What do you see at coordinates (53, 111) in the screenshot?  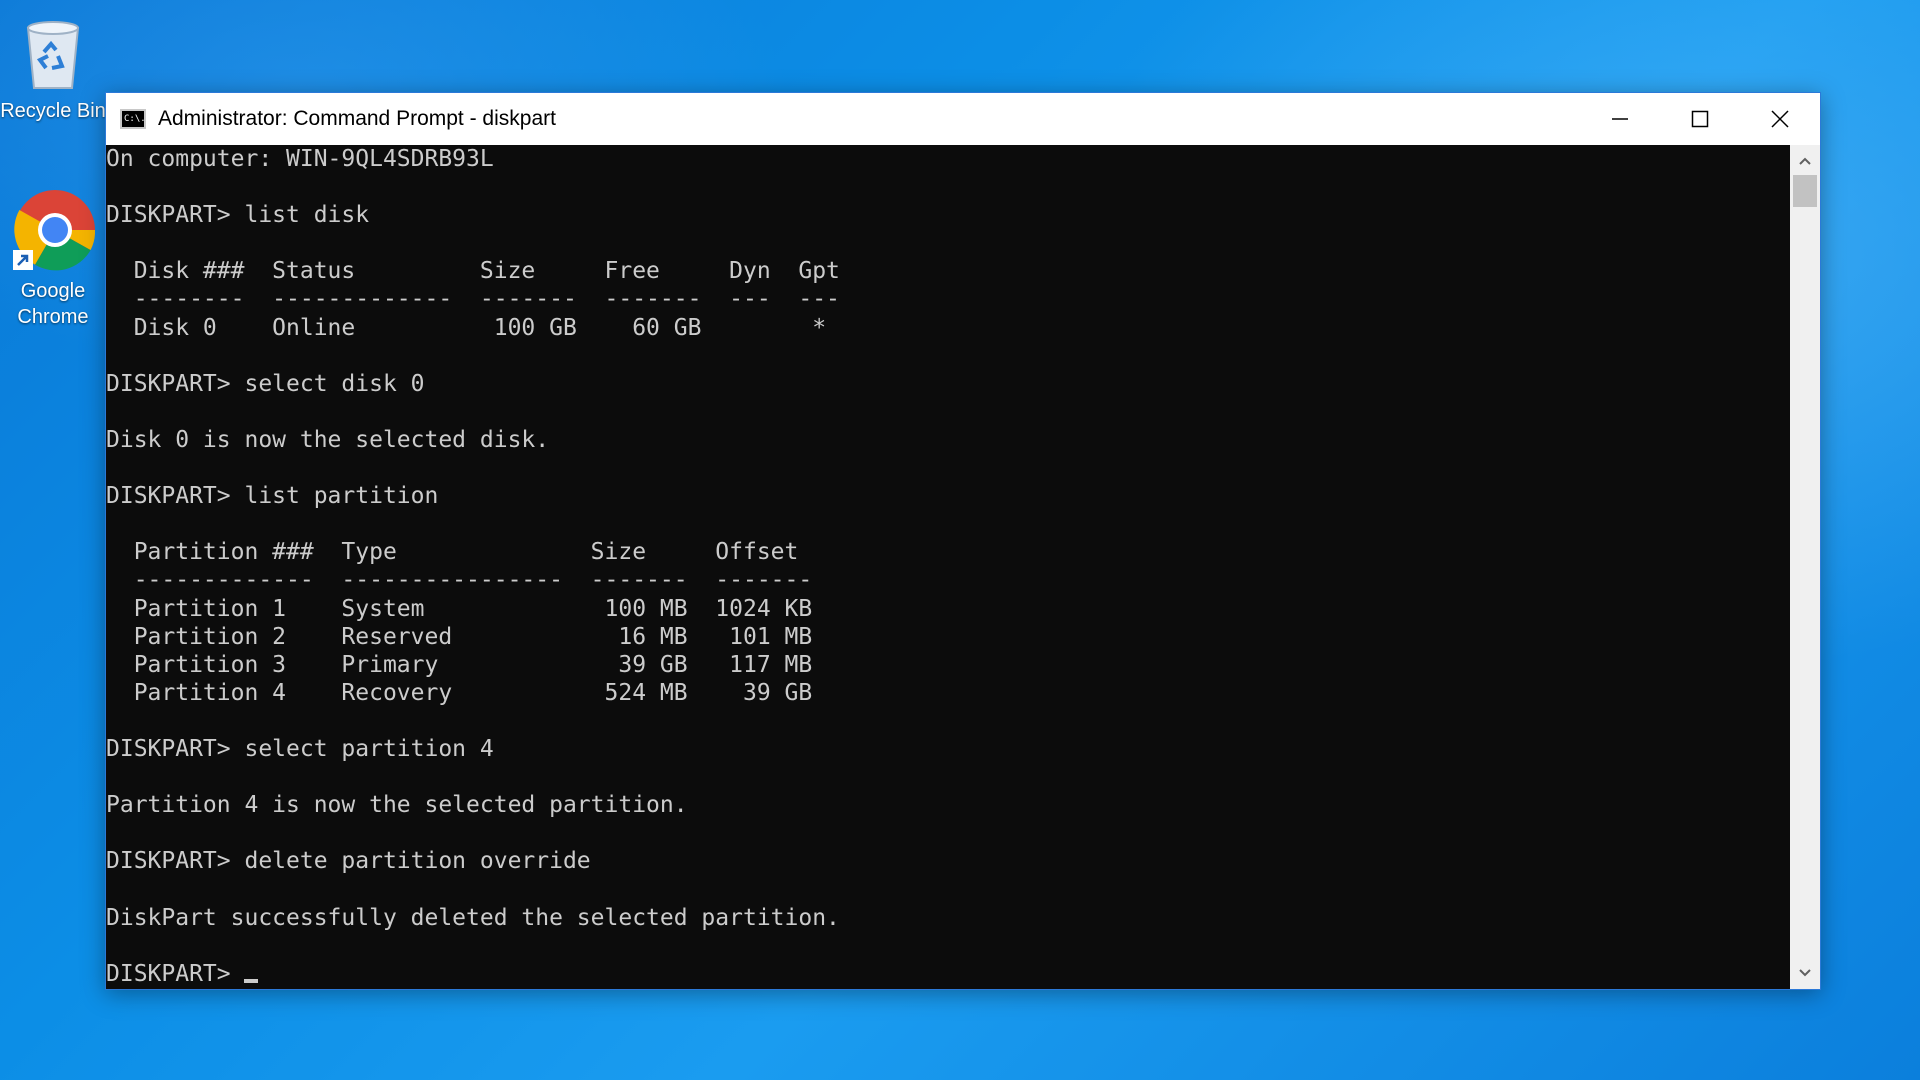 I see `recycle-bin-label: Recycle Bin` at bounding box center [53, 111].